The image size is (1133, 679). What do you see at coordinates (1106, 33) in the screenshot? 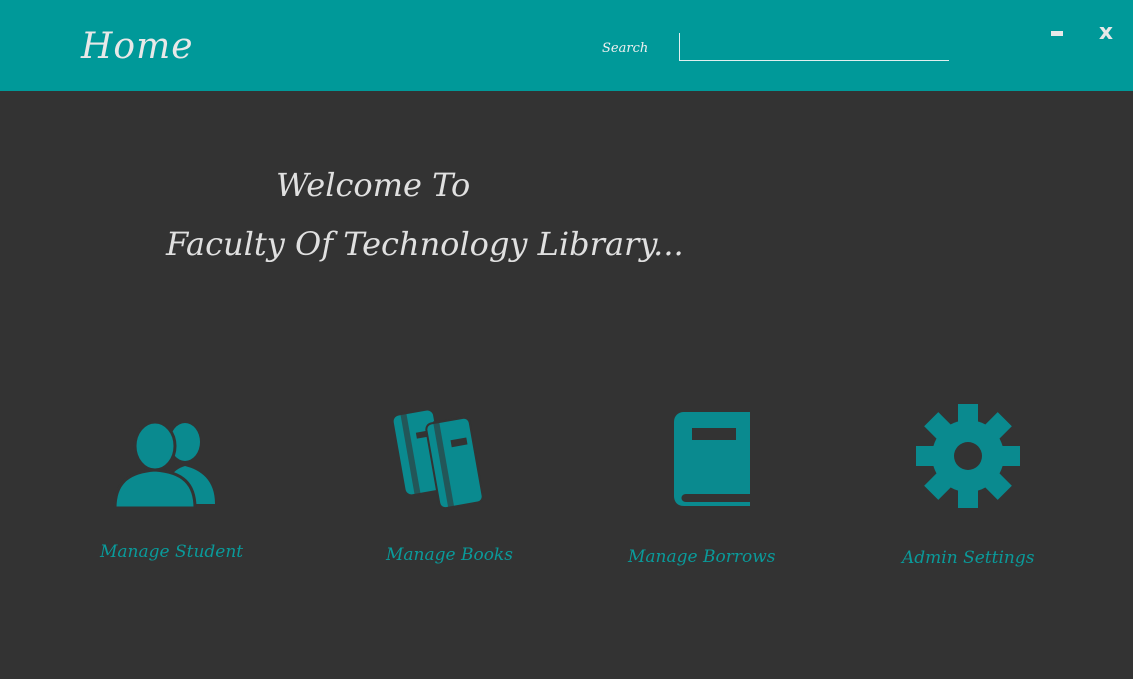
I see `close-button: x` at bounding box center [1106, 33].